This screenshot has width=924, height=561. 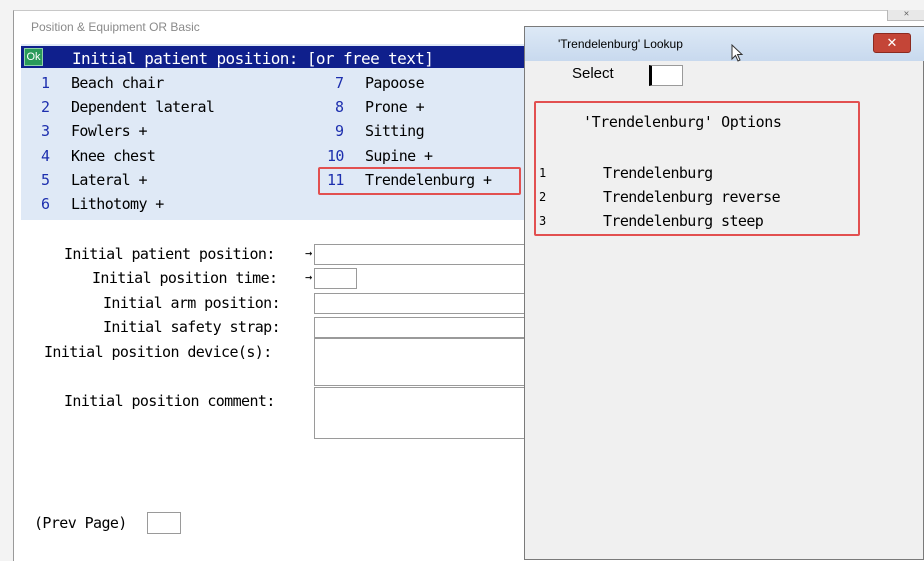 I want to click on list-item-lateral: 5 Lateral +, so click(x=141, y=180).